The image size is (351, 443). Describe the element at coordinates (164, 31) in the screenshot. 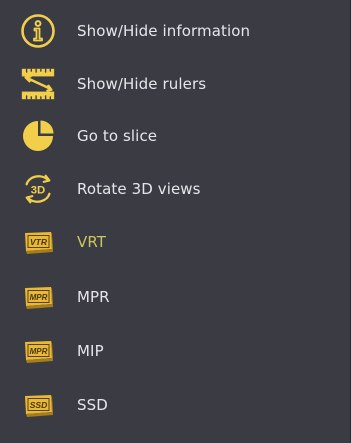

I see `menu-item-label: Show/Hide information` at that location.